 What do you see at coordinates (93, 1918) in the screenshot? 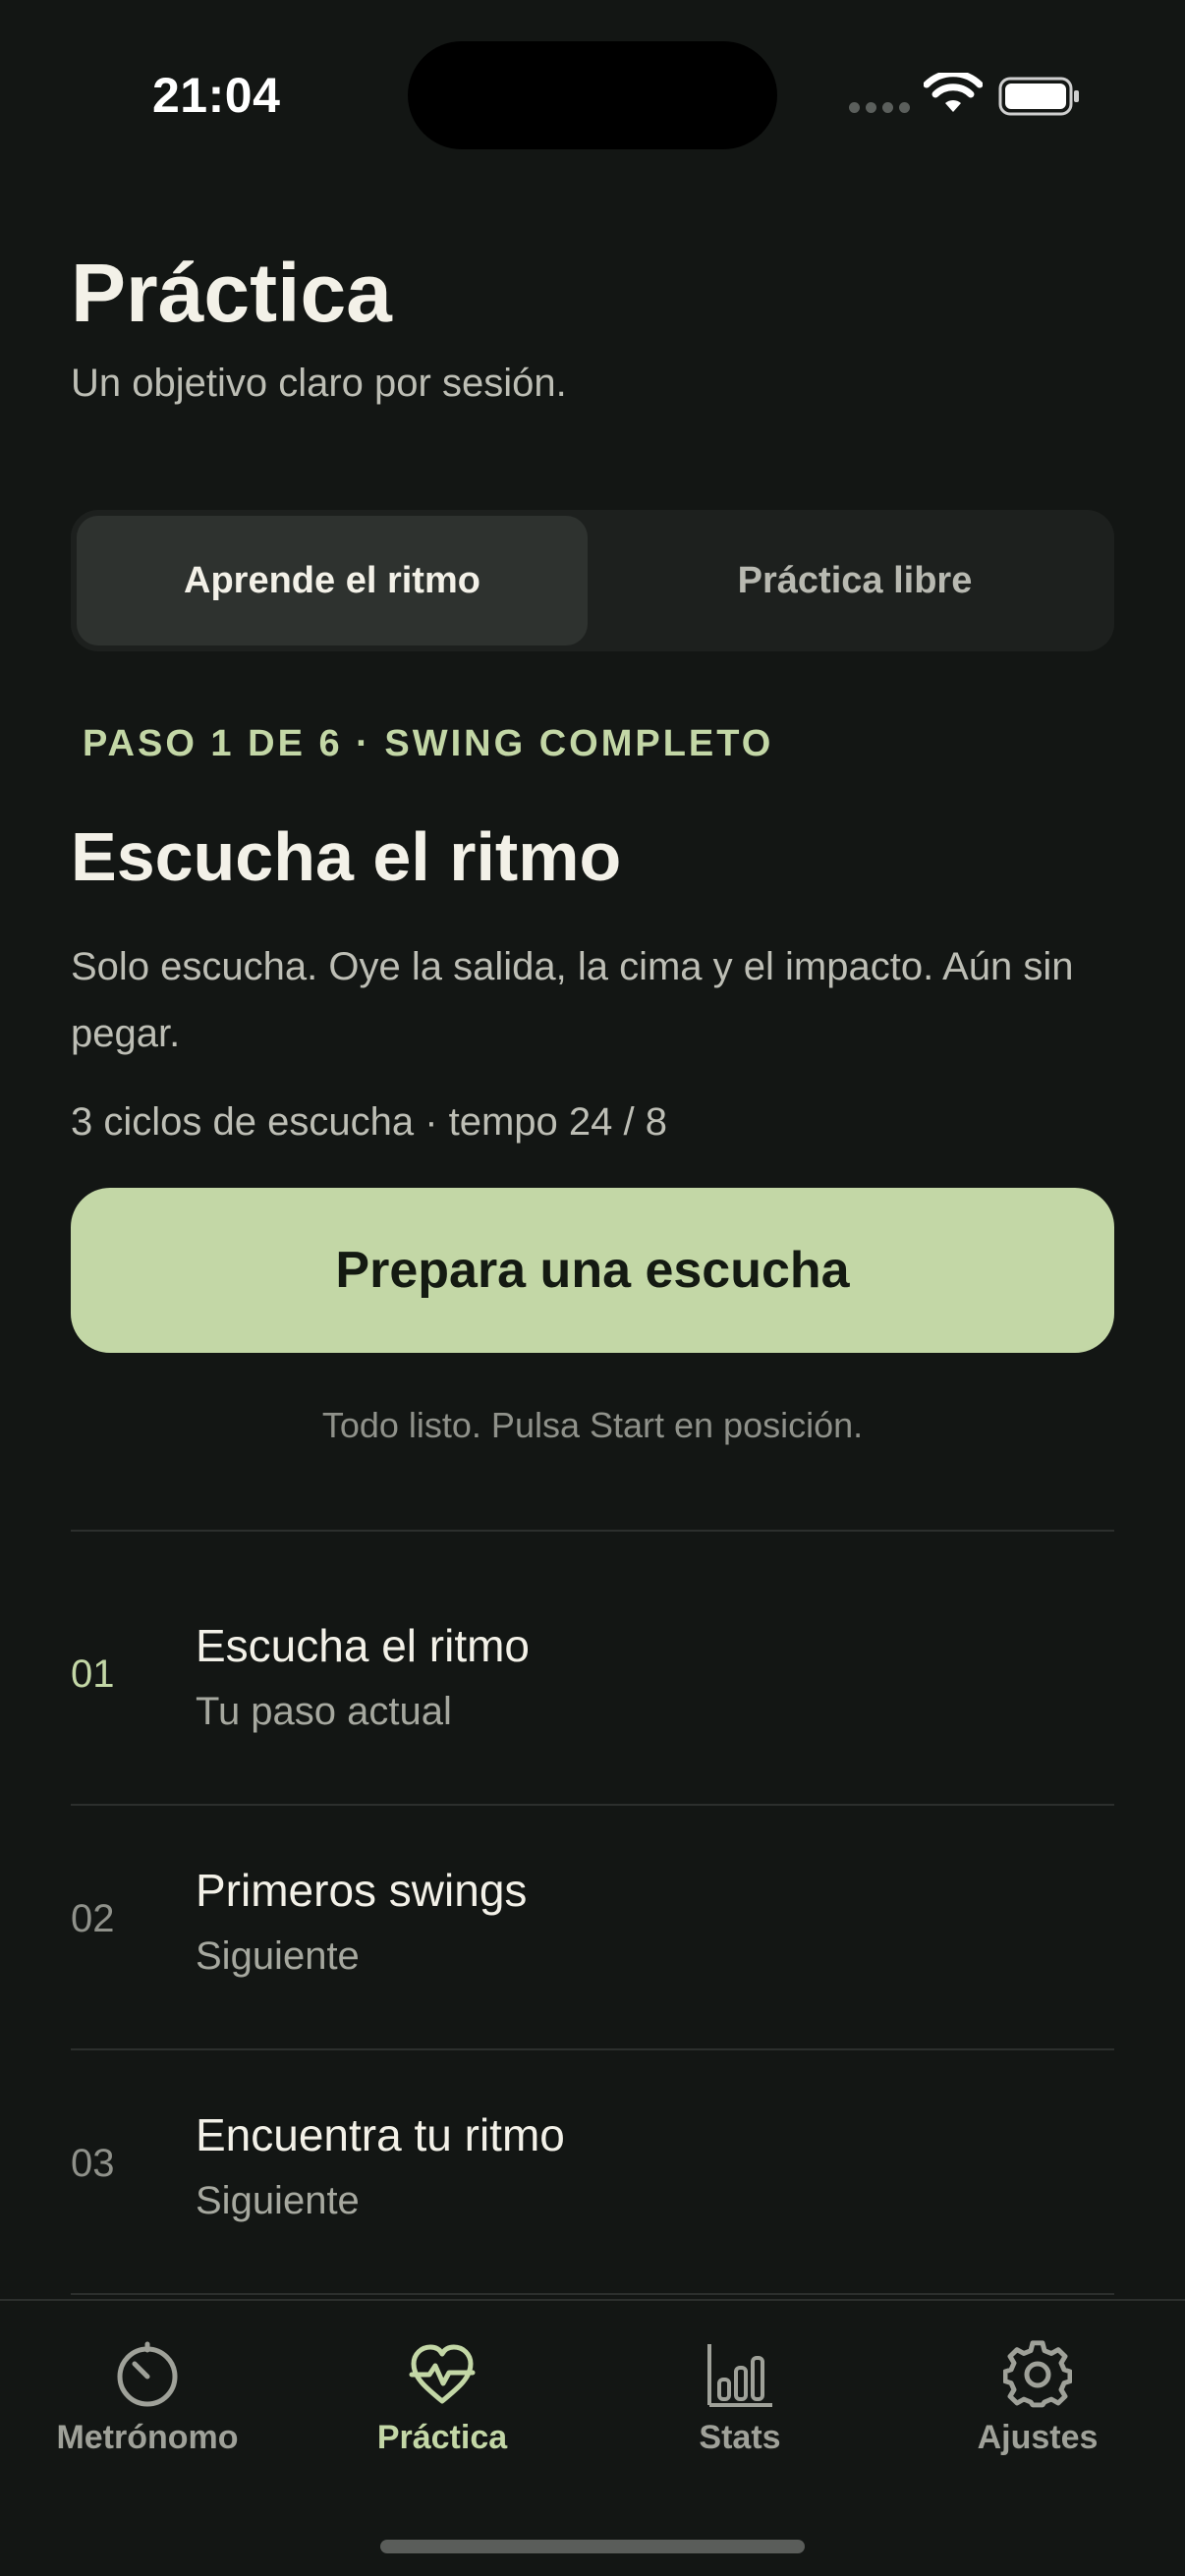
I see `step-number: 02` at bounding box center [93, 1918].